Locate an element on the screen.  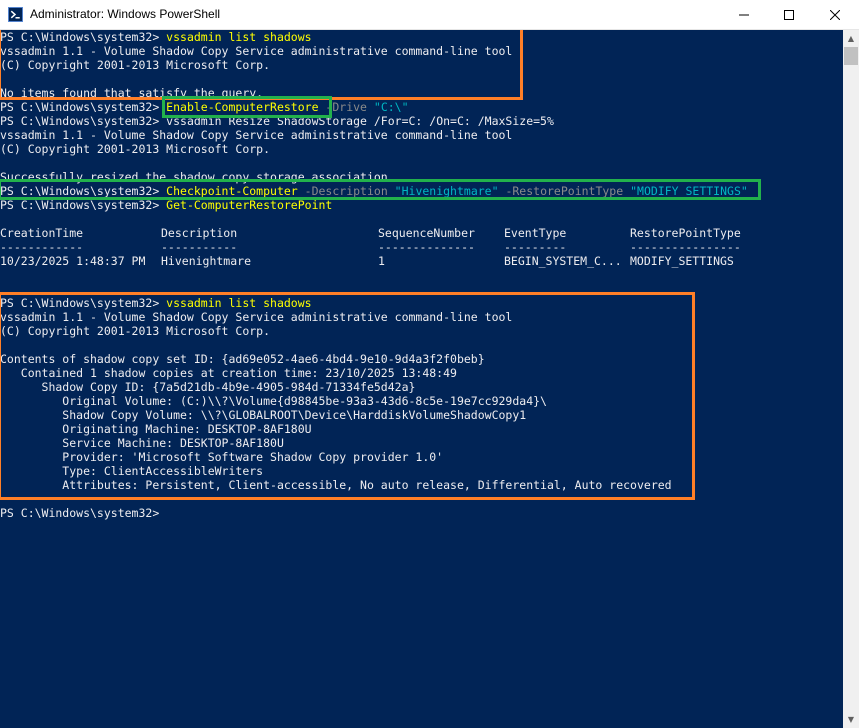
console-line: PS C:\Windows\system32> is located at coordinates (83, 513).